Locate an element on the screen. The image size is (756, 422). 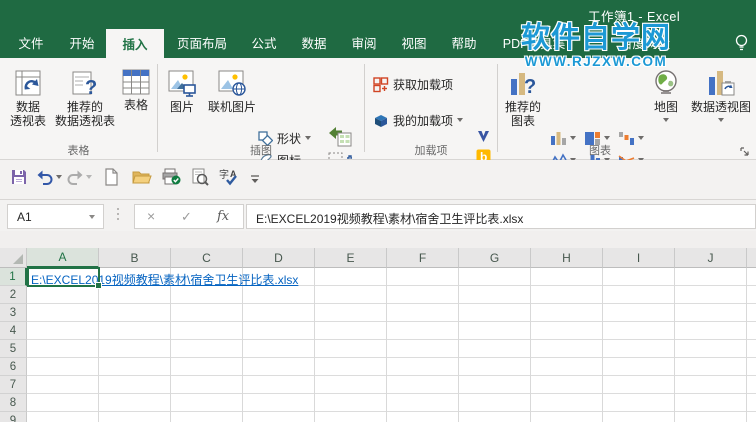
print-preview-button is located at coordinates (200, 177).